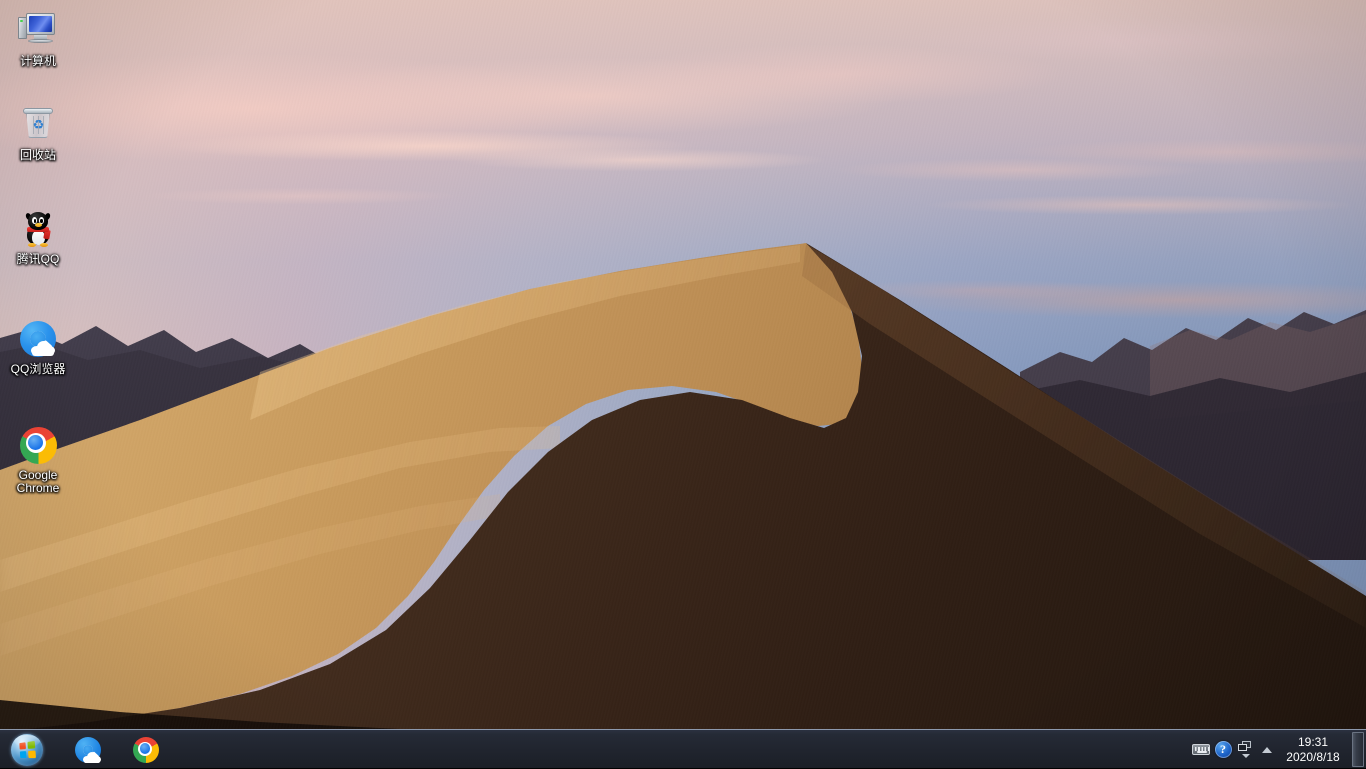  I want to click on keyboard-icon, so click(1201, 749).